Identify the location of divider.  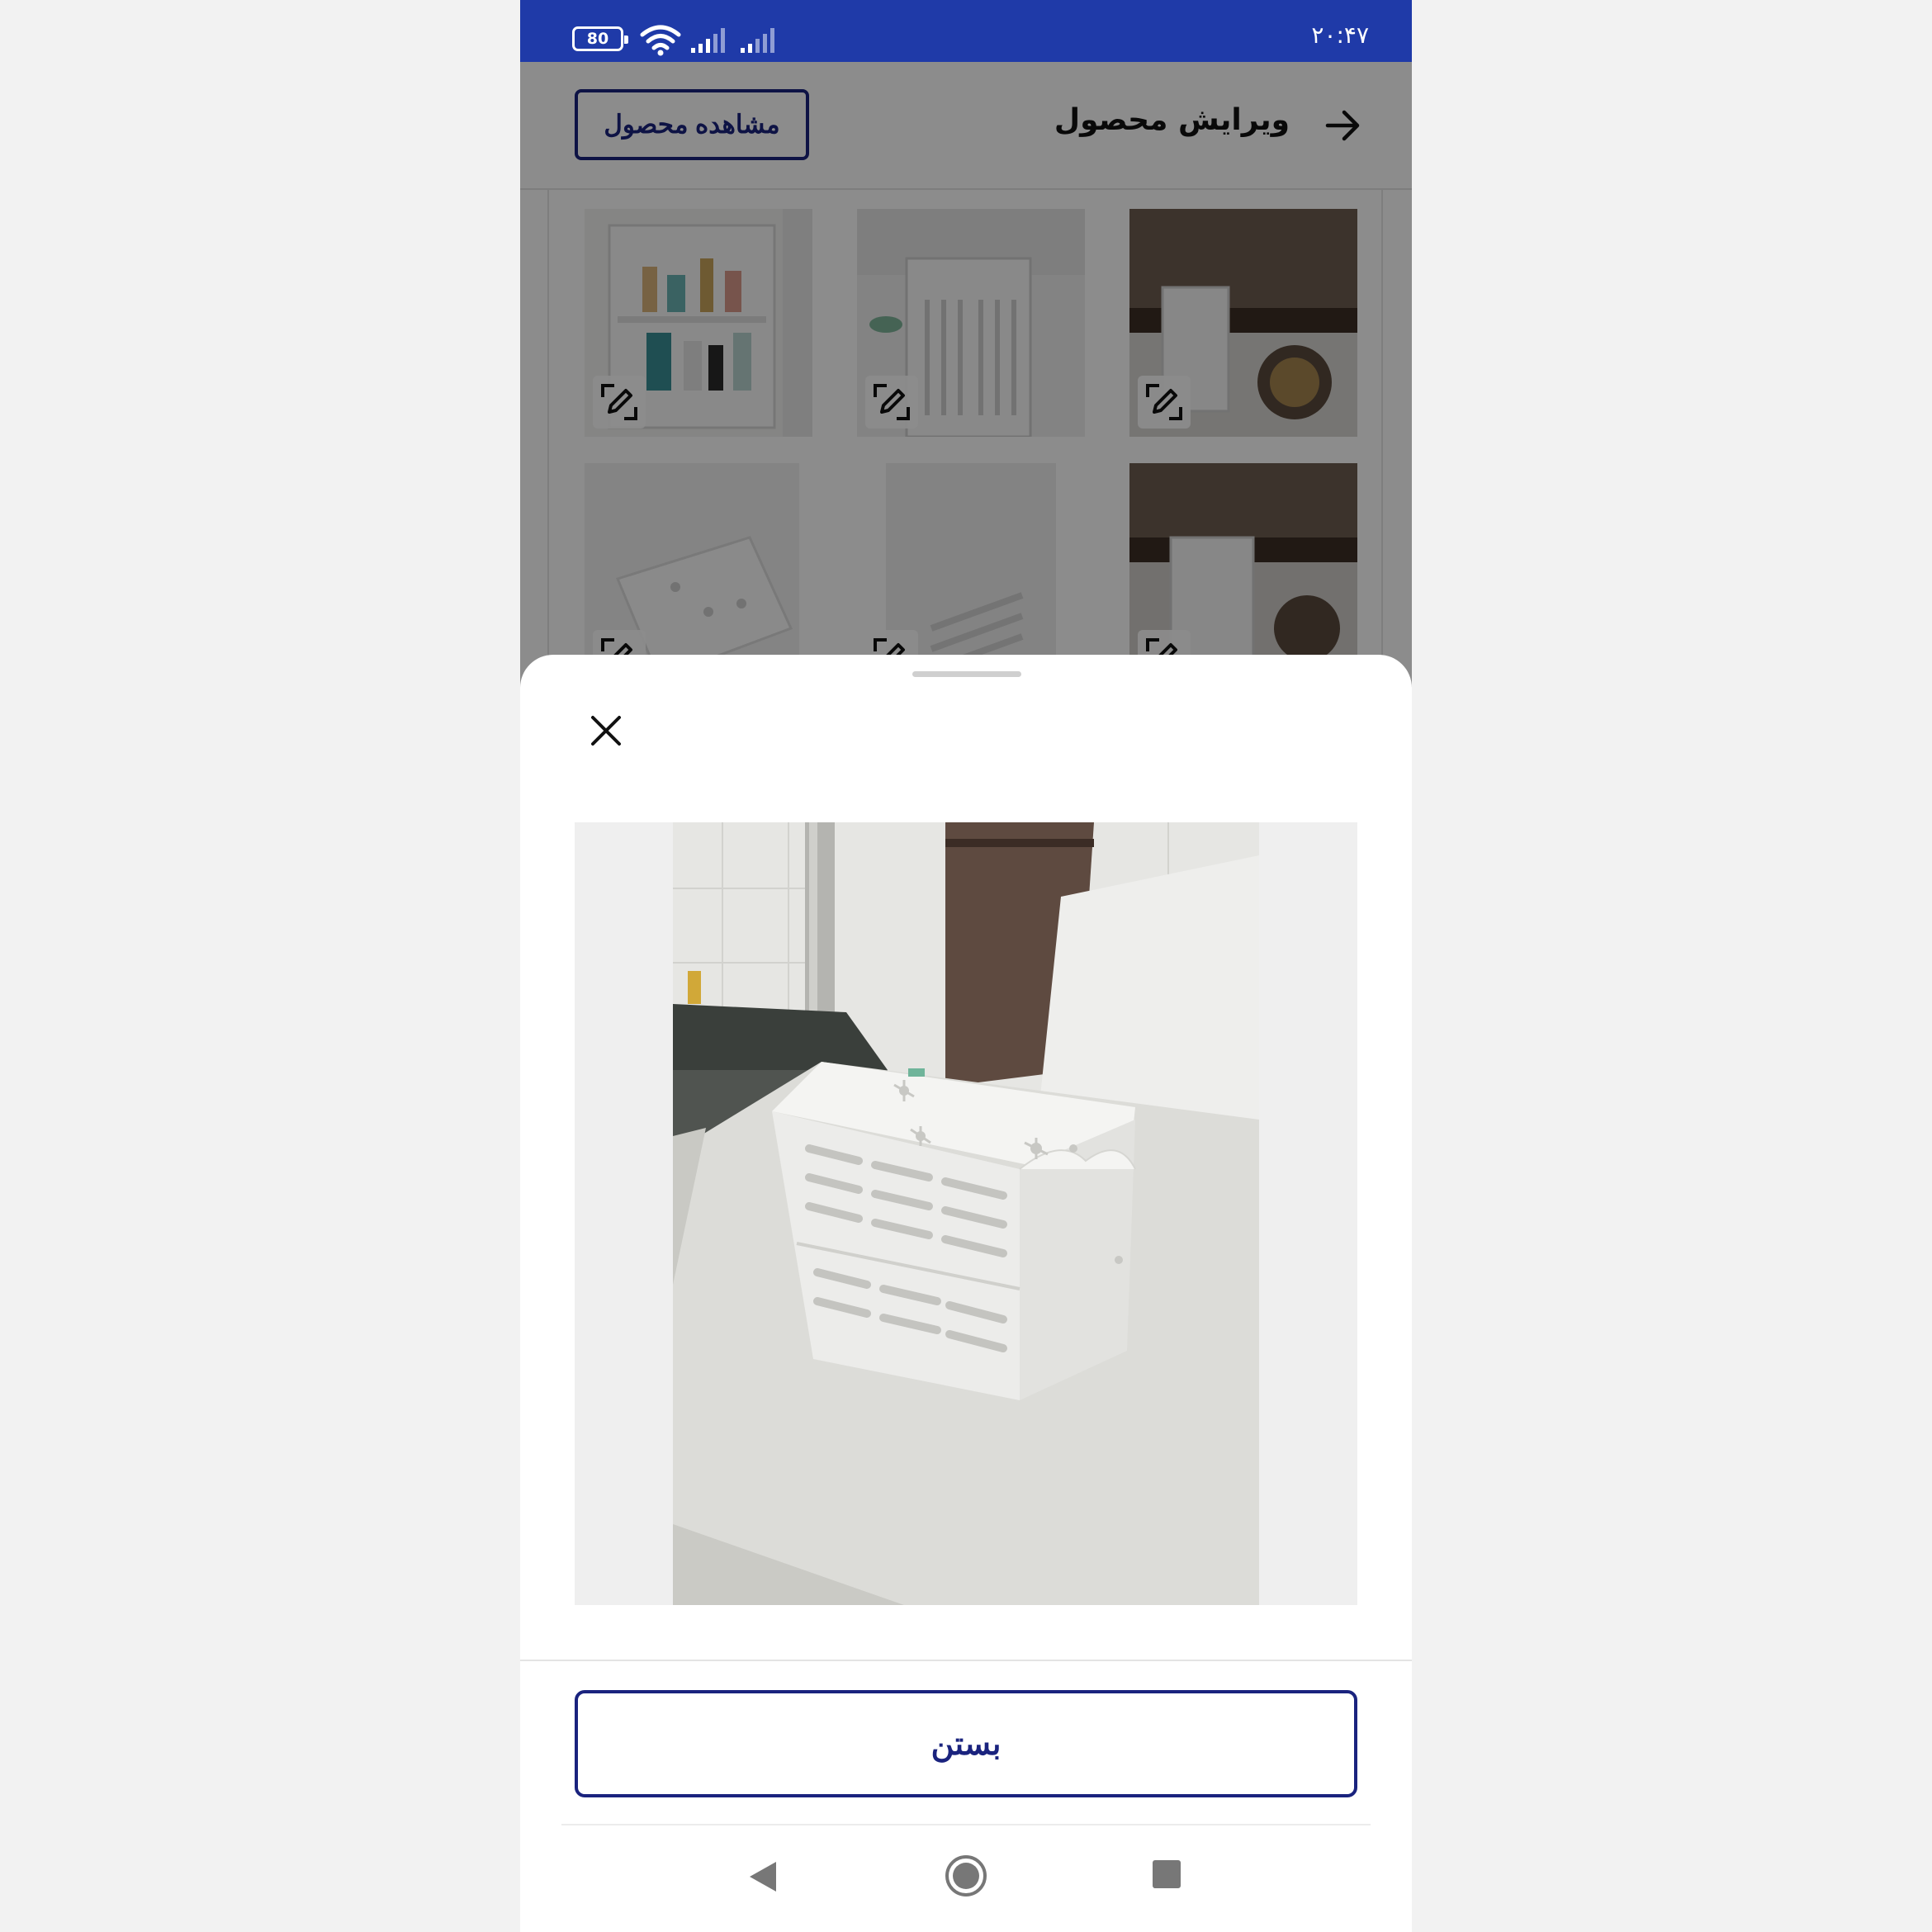
(966, 1660).